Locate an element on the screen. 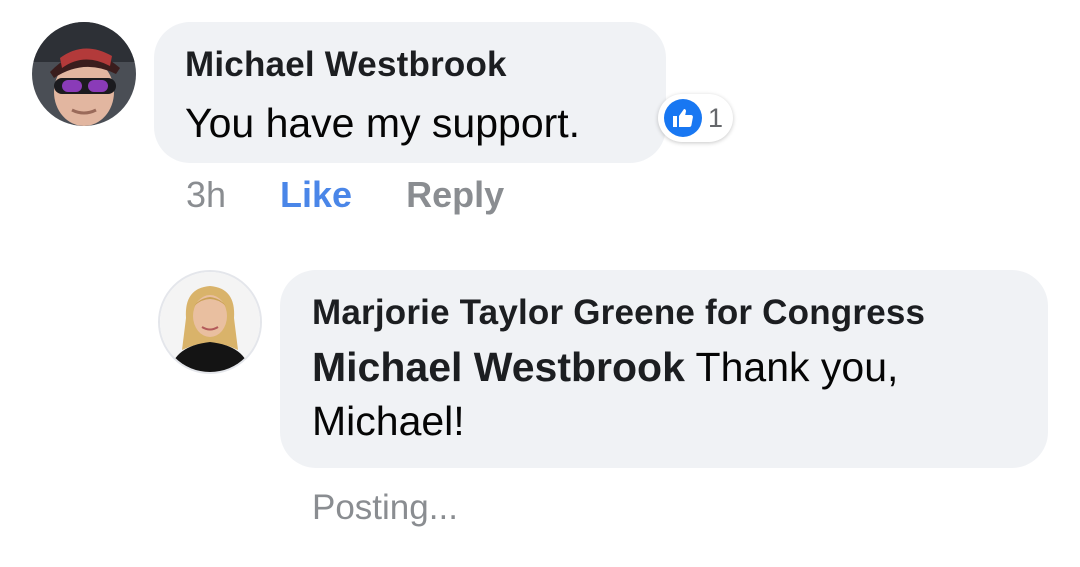 This screenshot has width=1080, height=567. comment-author-name: Michael Westbrook is located at coordinates (410, 65).